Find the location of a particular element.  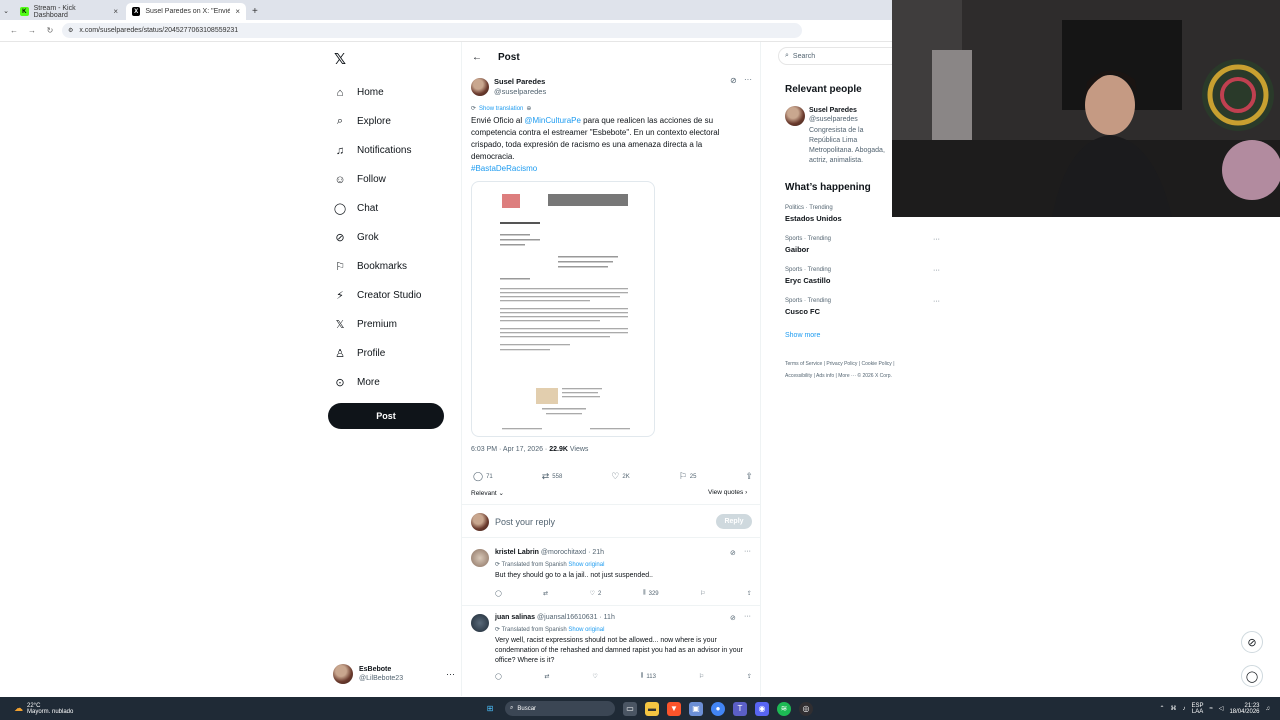

show-translation-row: ⟳ Show translation ⊕ is located at coordinates (501, 109).